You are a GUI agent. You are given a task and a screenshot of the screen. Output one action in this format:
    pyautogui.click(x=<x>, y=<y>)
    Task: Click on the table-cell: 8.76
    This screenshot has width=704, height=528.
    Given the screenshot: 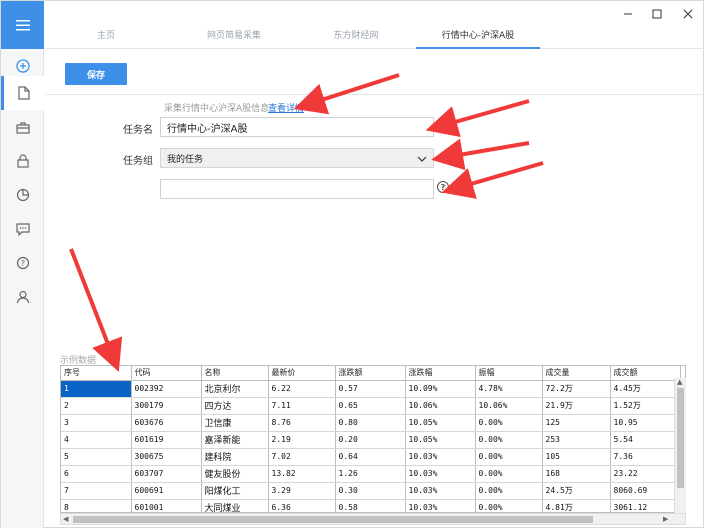 What is the action you would take?
    pyautogui.click(x=302, y=423)
    